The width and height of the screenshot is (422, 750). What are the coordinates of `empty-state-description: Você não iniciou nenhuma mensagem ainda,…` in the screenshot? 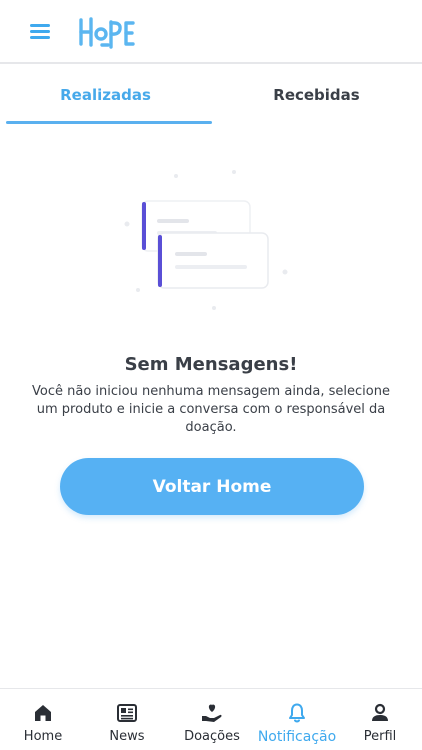 It's located at (211, 409).